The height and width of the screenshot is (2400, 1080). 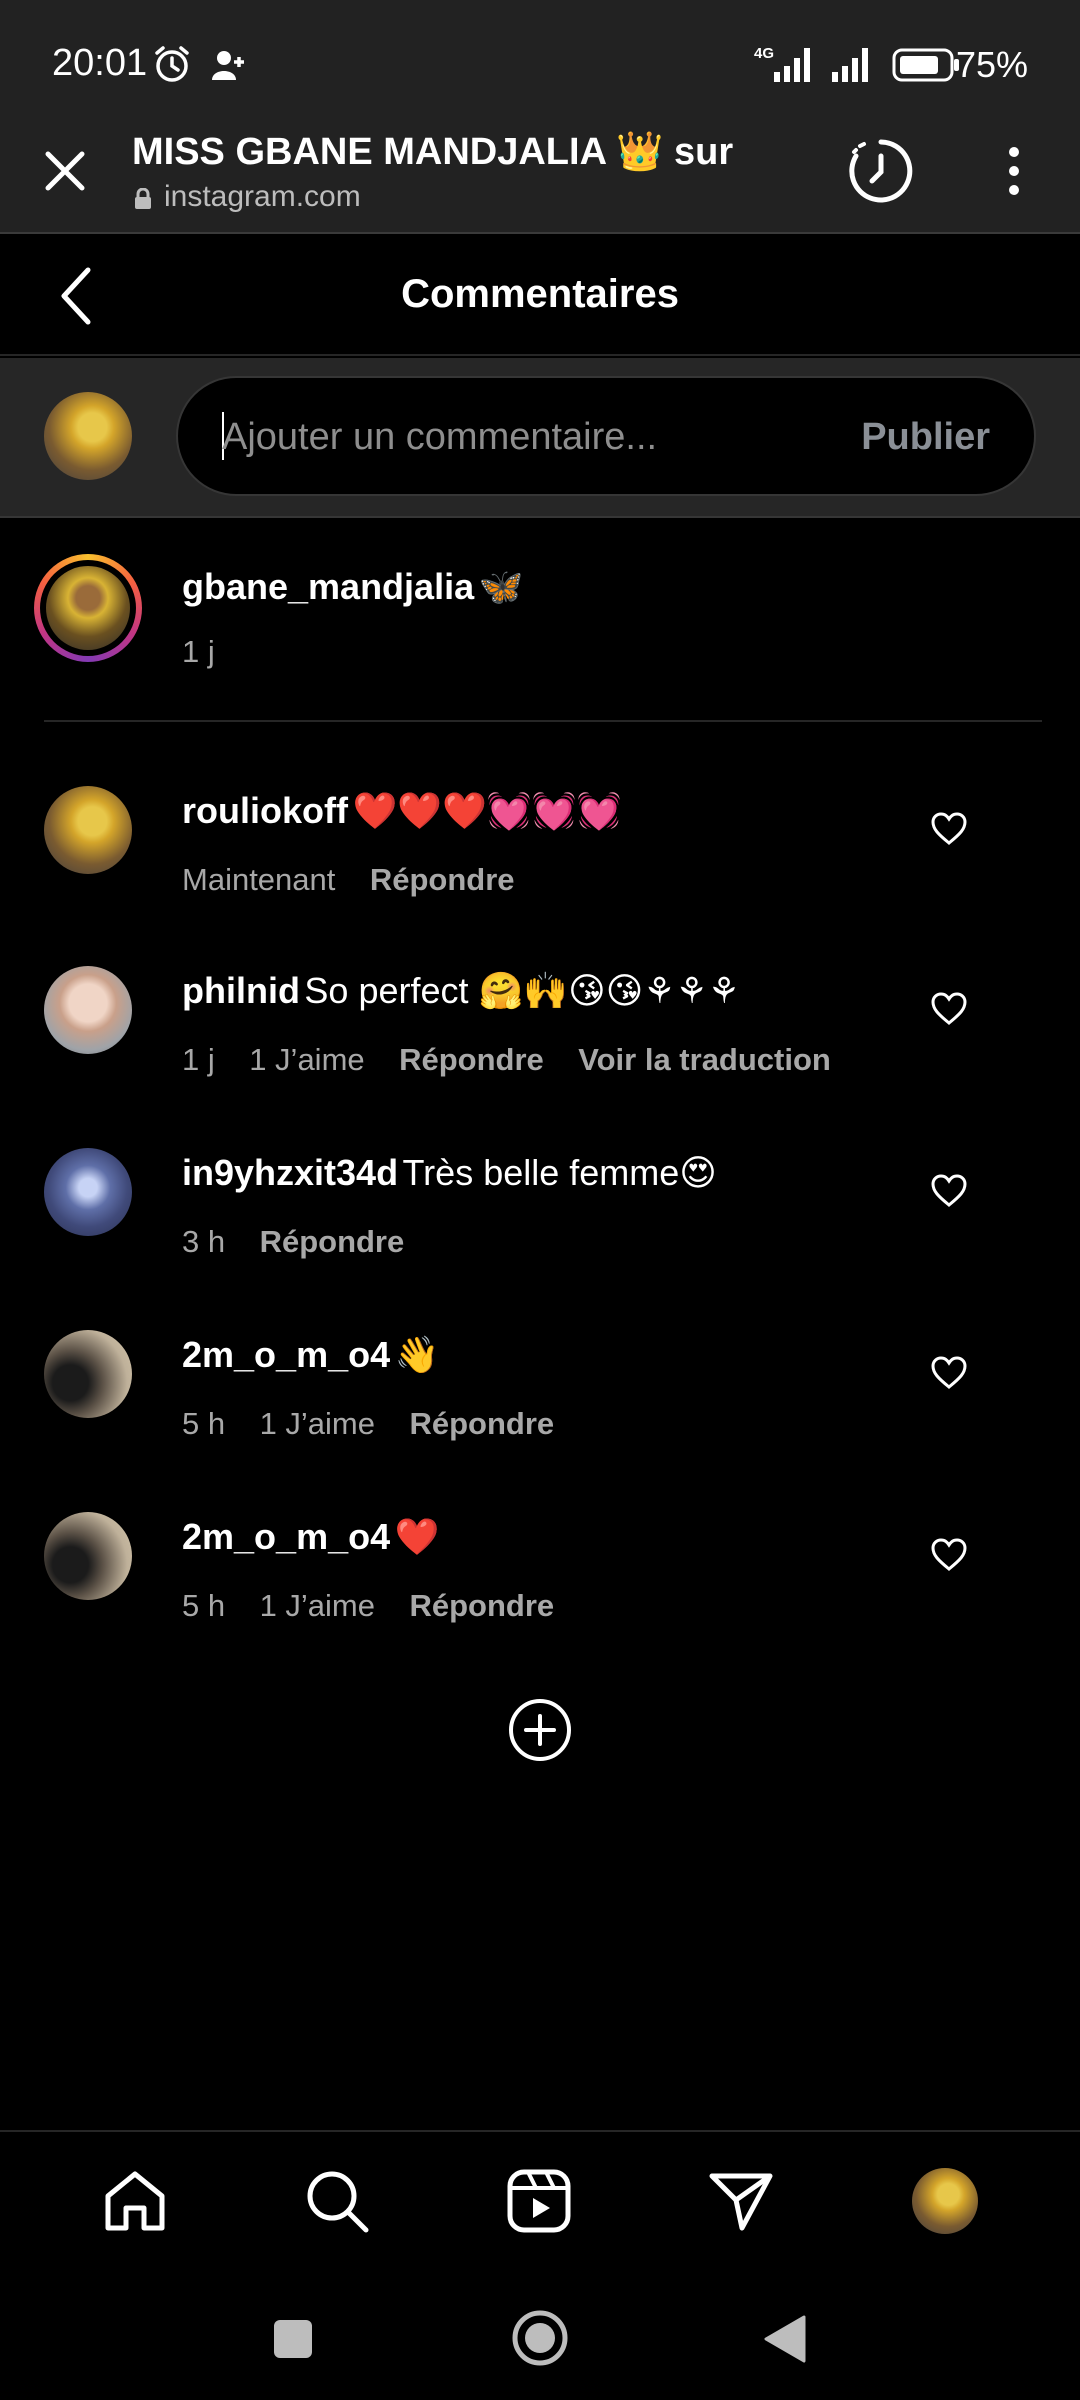 I want to click on comment-meta: 1 j 1 J’aime Répondre Voir la traduction, so click(x=521, y=1060).